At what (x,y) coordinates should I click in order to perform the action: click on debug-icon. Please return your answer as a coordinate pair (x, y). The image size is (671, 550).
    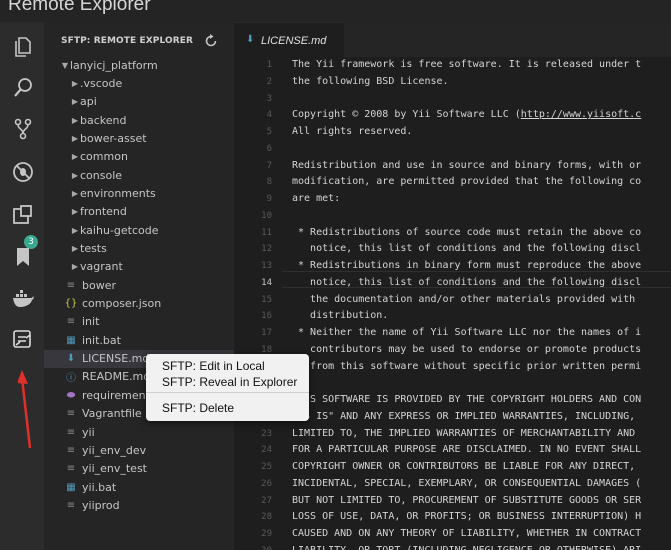
    Looking at the image, I should click on (23, 172).